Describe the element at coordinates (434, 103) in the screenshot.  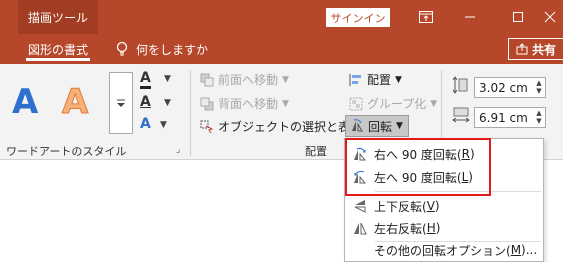
I see `group-dropdown-icon: ▼` at that location.